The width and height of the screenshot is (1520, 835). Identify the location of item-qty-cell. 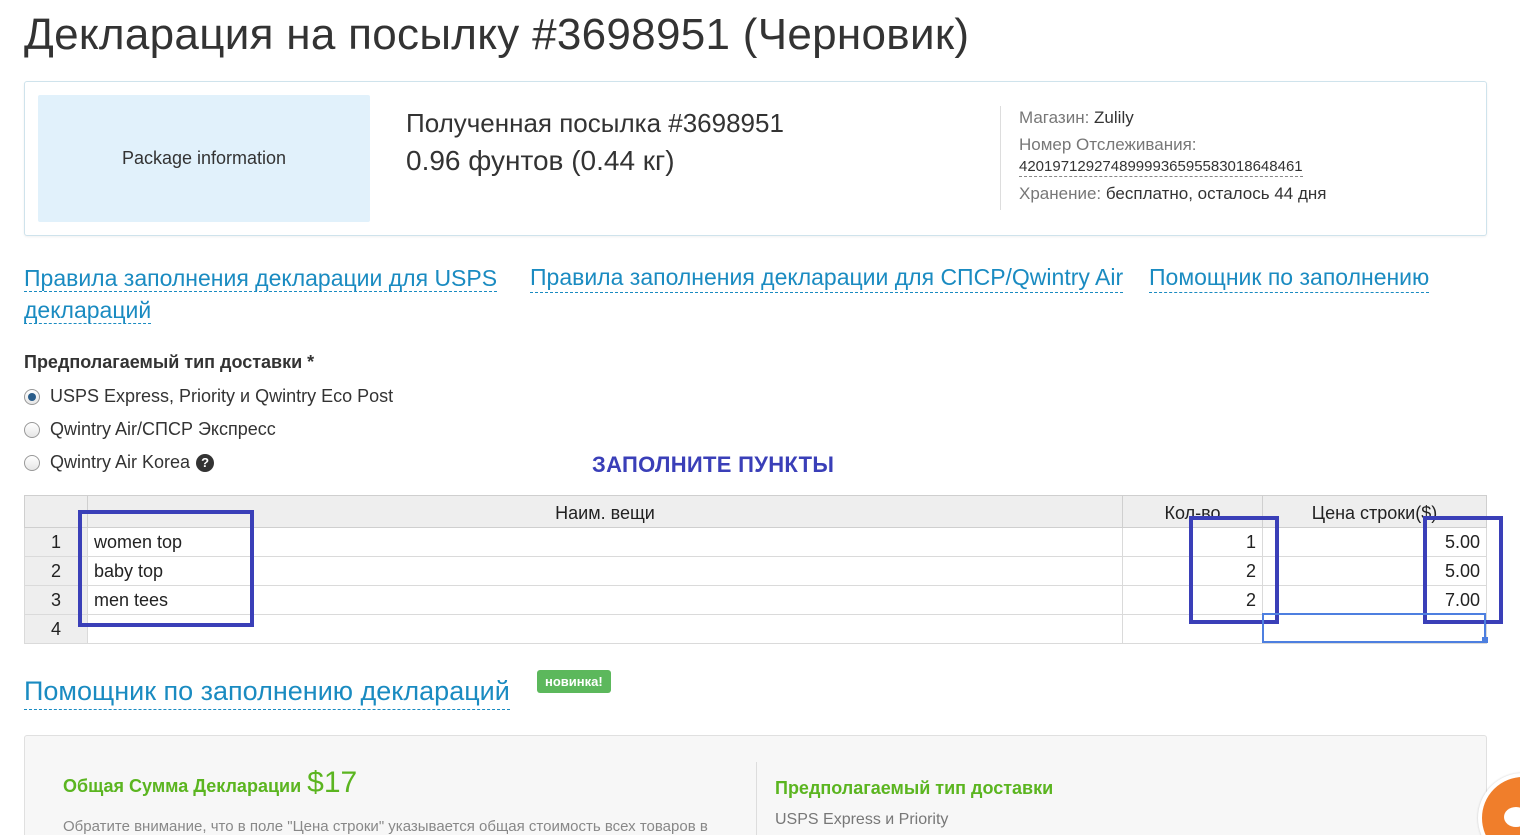
(1192, 629).